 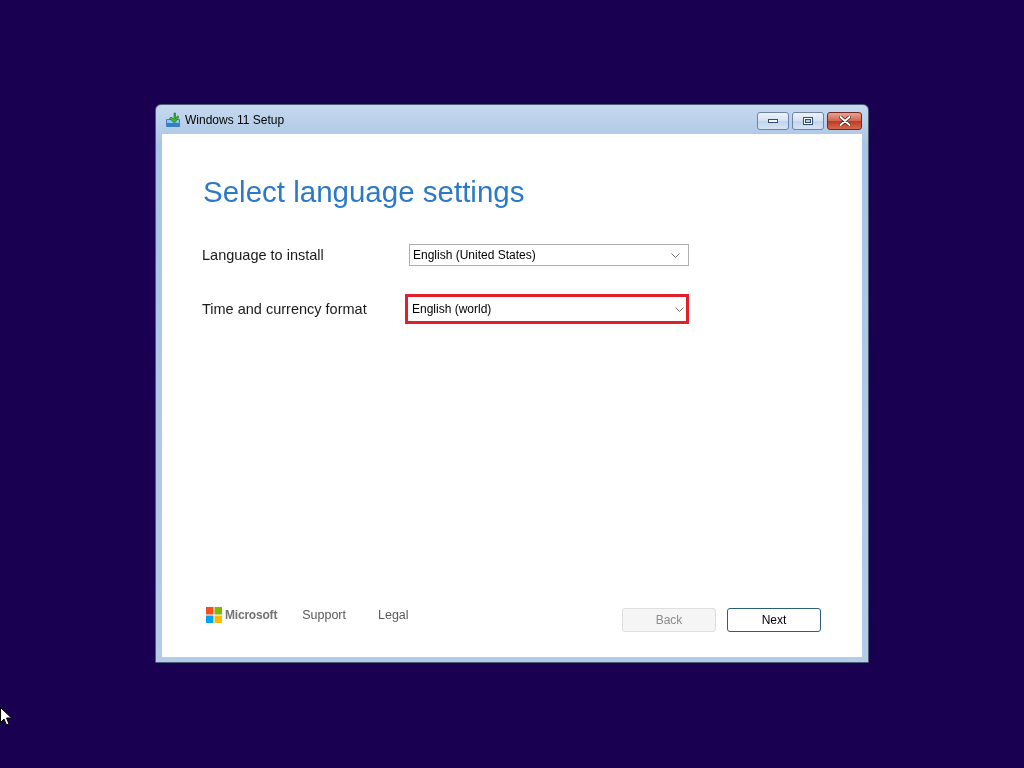 I want to click on microsoft-logo-icon, so click(x=214, y=615).